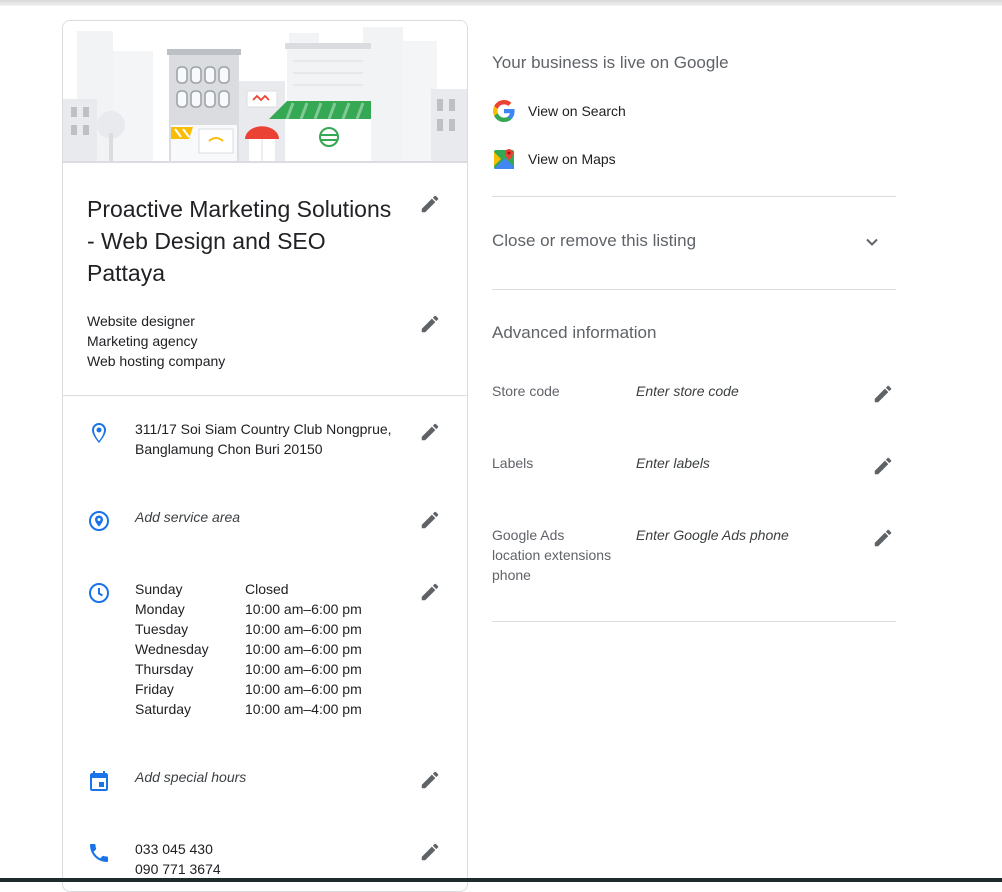 Image resolution: width=1002 pixels, height=892 pixels. I want to click on hours-row: Friday 10:00 am–6:00 pm, so click(248, 689).